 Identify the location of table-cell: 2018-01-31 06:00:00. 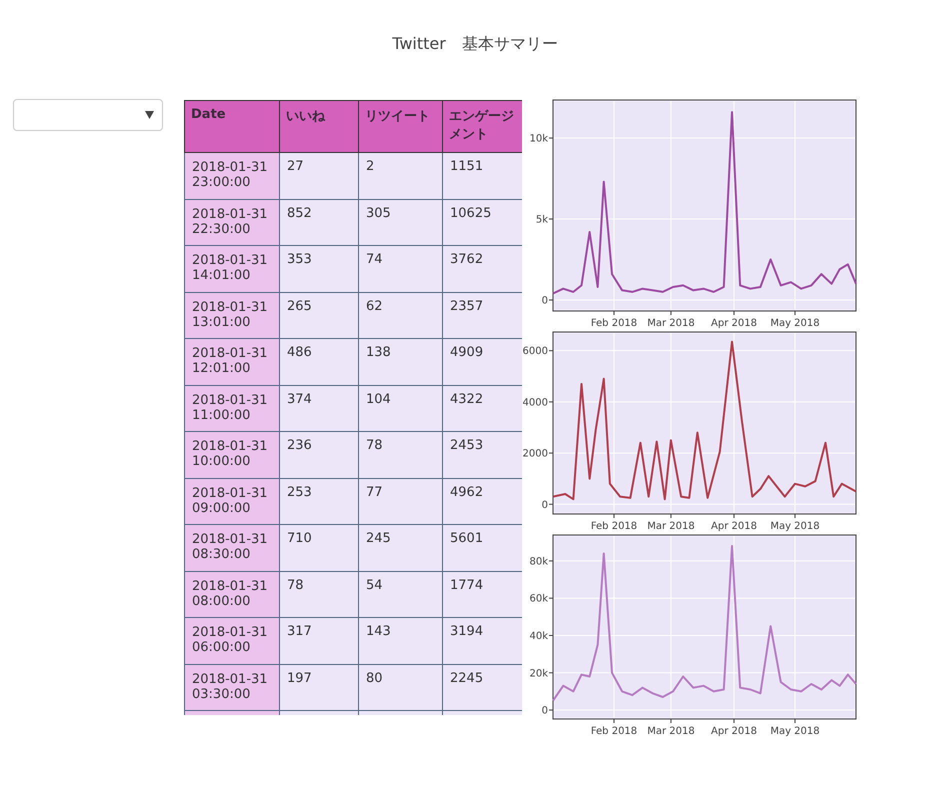
(232, 641).